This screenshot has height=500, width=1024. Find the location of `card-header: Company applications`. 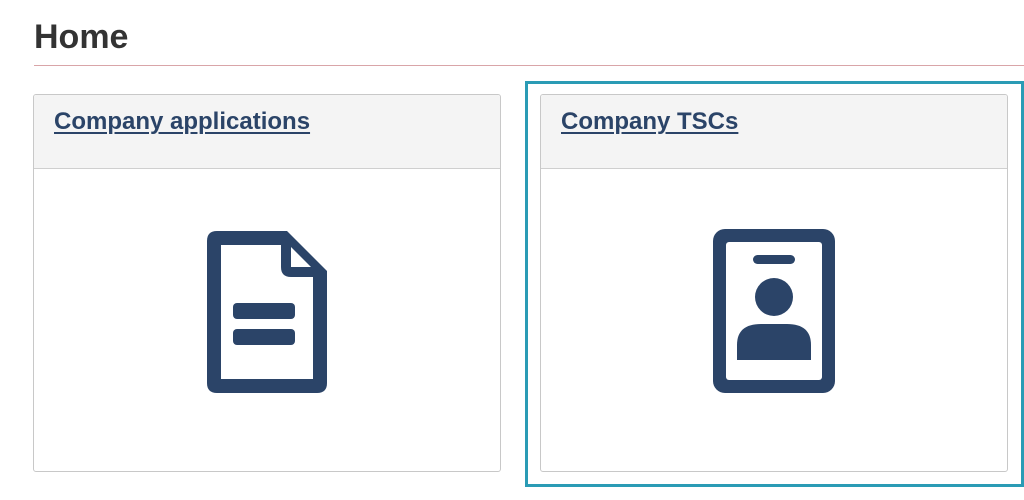

card-header: Company applications is located at coordinates (267, 132).